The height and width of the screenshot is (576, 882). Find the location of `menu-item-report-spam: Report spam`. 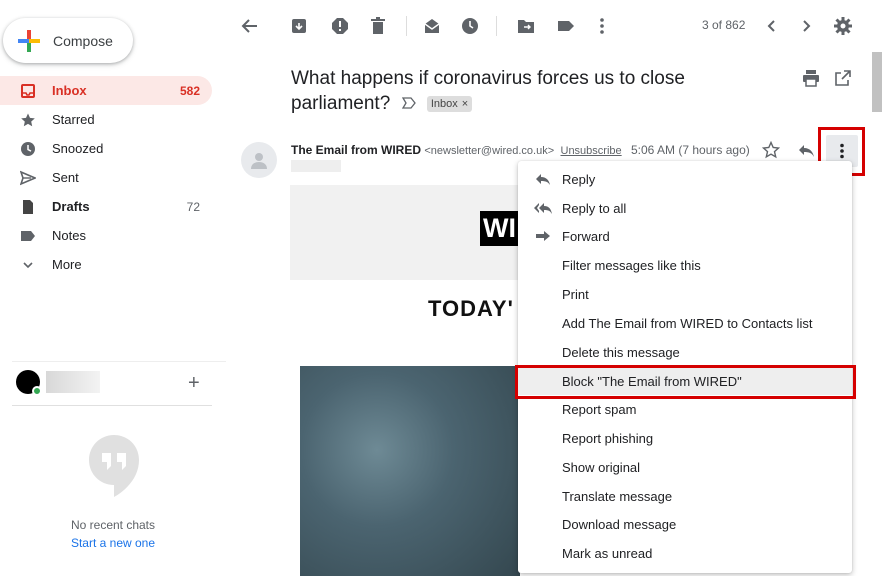

menu-item-report-spam: Report spam is located at coordinates (685, 409).